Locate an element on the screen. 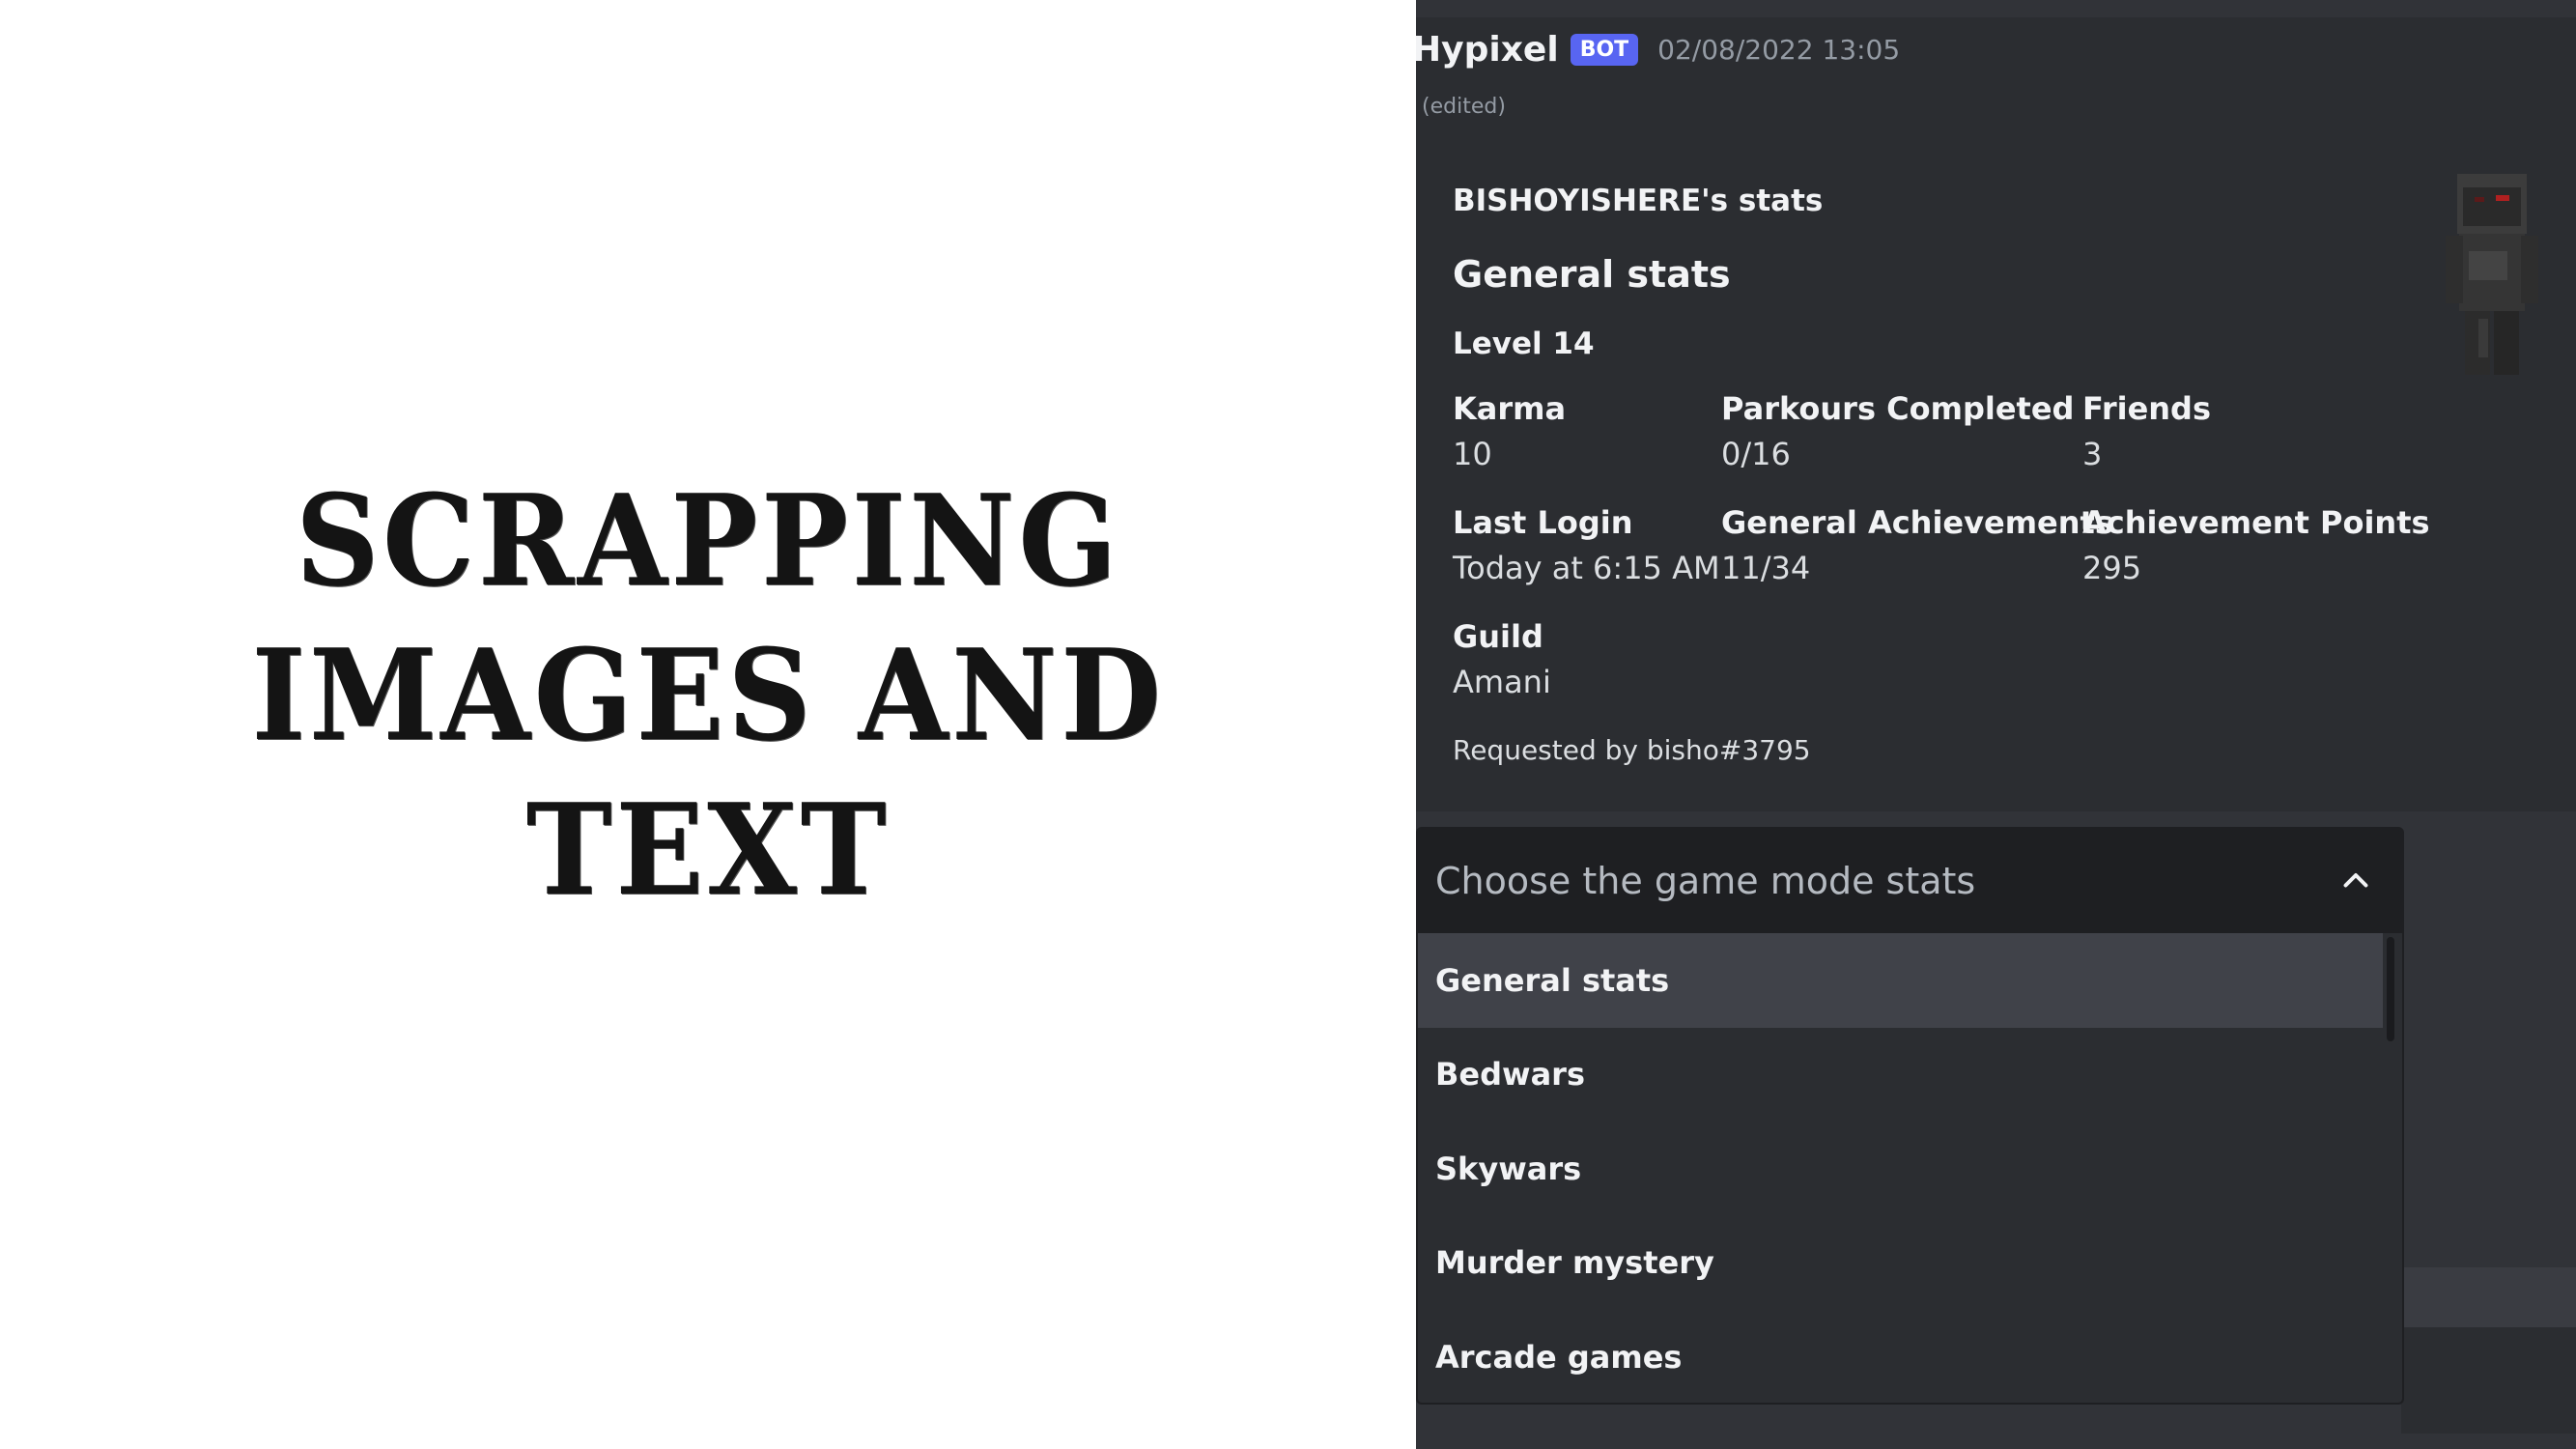  field-name: Last Login is located at coordinates (1543, 522).